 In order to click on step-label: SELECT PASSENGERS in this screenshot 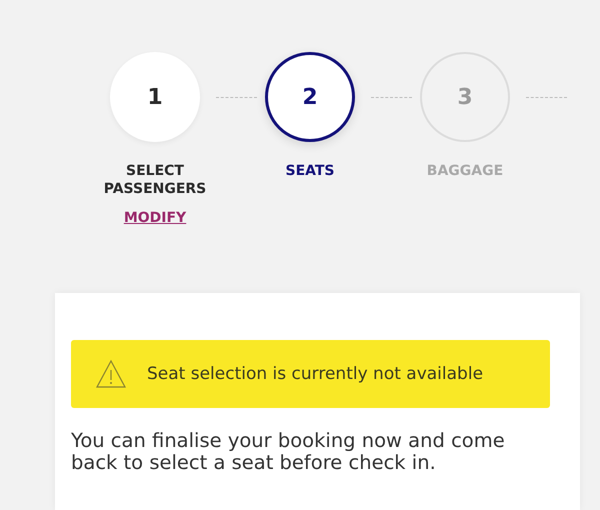, I will do `click(155, 180)`.